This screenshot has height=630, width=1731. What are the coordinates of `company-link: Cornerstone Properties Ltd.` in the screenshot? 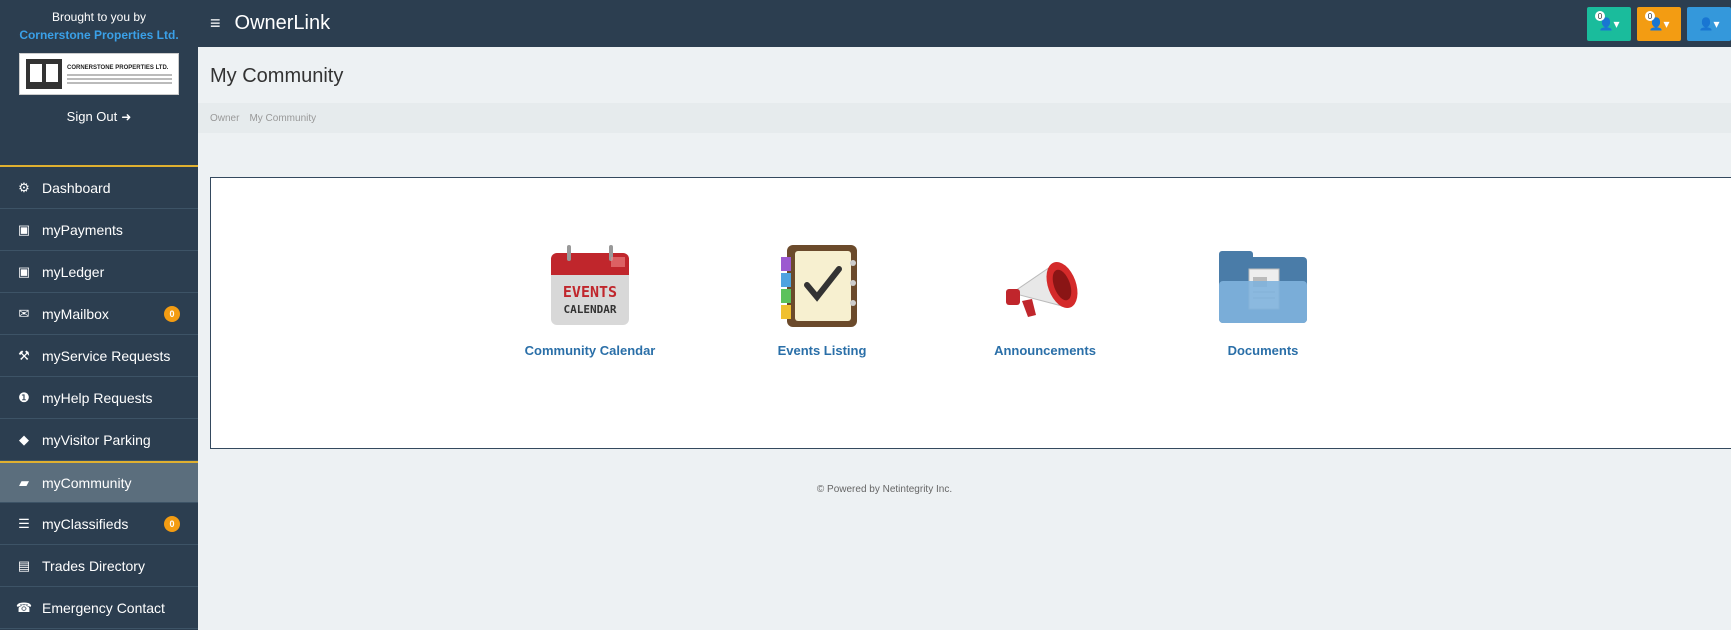 It's located at (99, 35).